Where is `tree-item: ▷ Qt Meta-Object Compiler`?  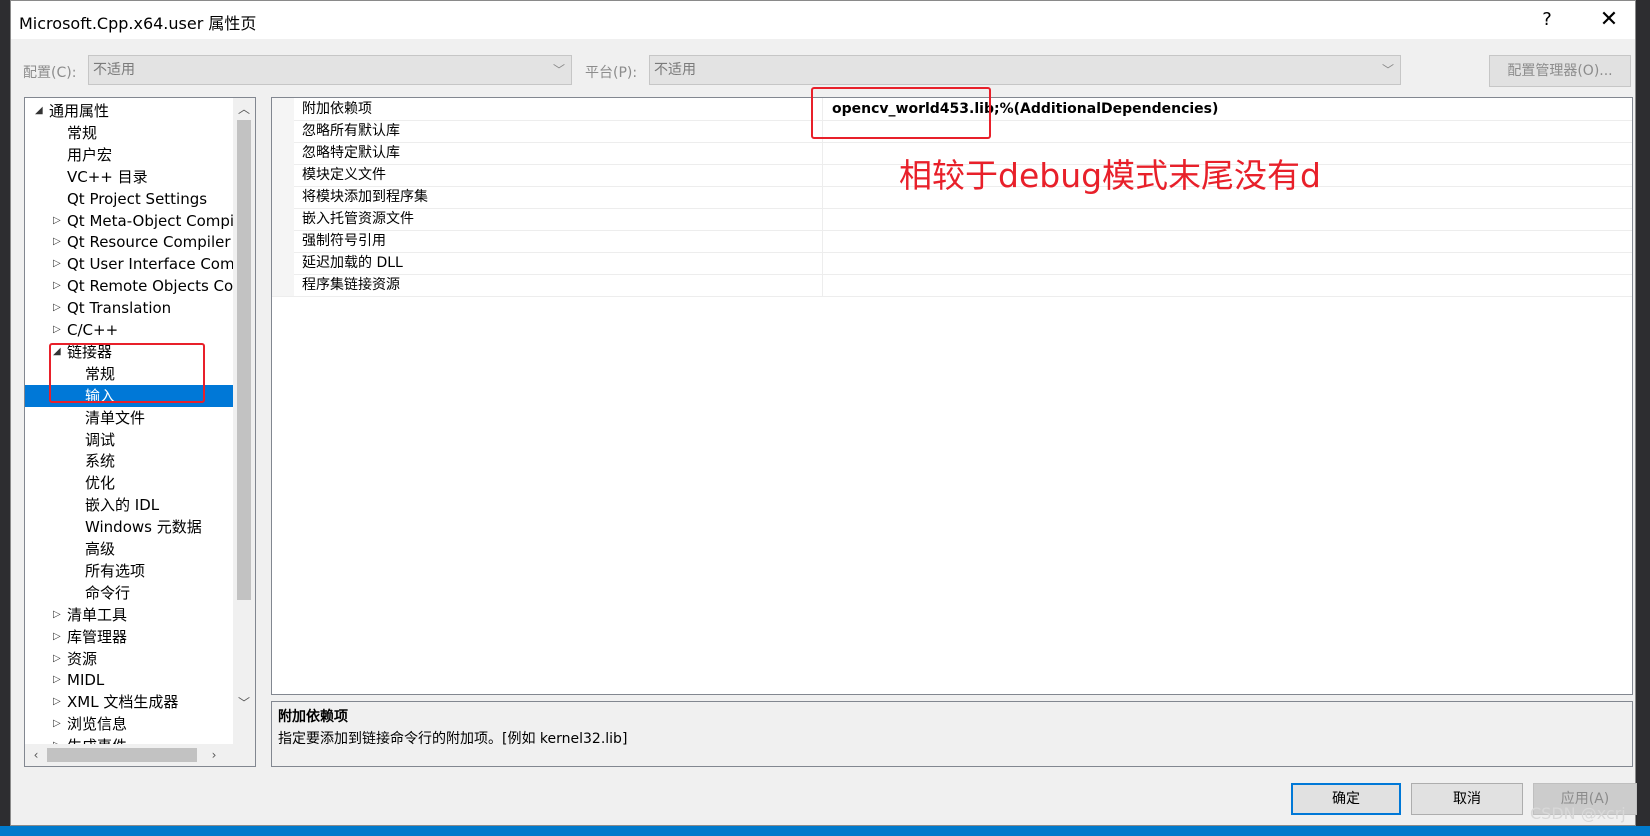 tree-item: ▷ Qt Meta-Object Compiler is located at coordinates (129, 221).